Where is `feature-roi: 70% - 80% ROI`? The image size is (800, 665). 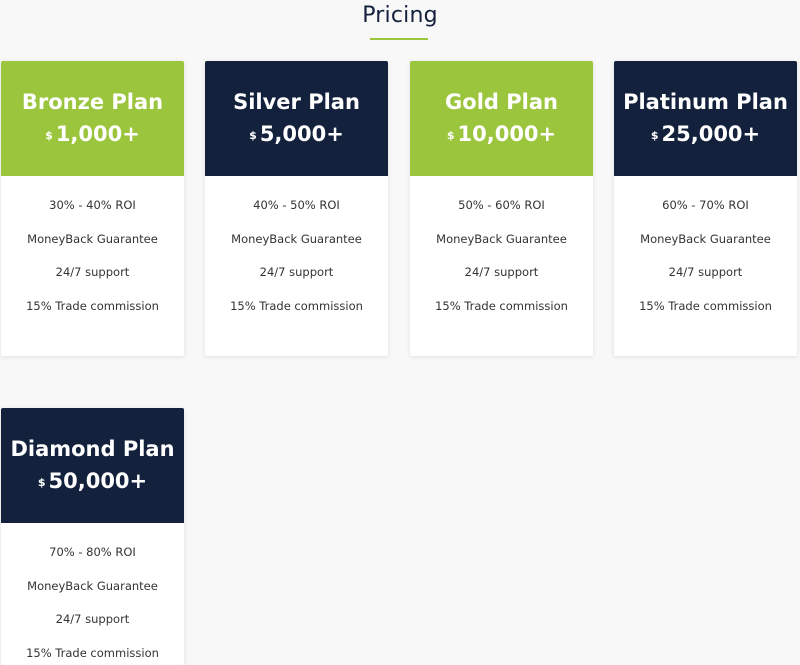
feature-roi: 70% - 80% ROI is located at coordinates (92, 552).